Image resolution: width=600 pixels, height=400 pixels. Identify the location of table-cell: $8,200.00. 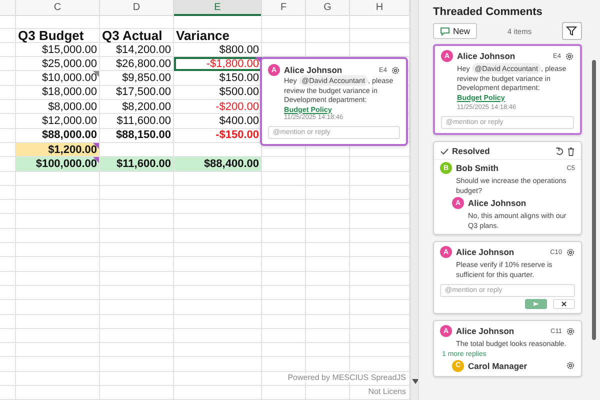
(137, 107).